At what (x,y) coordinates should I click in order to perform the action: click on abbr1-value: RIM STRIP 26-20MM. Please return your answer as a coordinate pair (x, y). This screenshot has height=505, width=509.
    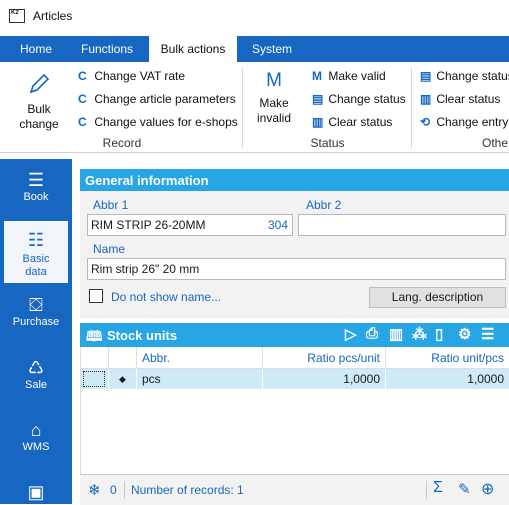
    Looking at the image, I should click on (148, 225).